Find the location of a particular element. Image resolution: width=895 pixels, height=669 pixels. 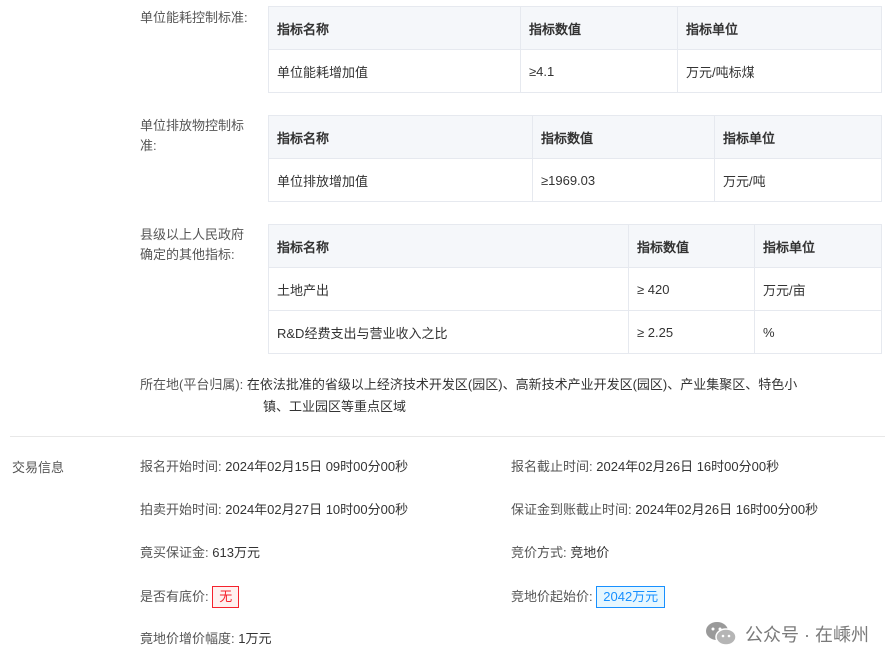

table-row: 单位能耗增加值 ≥4.1 万元/吨标煤 is located at coordinates (575, 71).